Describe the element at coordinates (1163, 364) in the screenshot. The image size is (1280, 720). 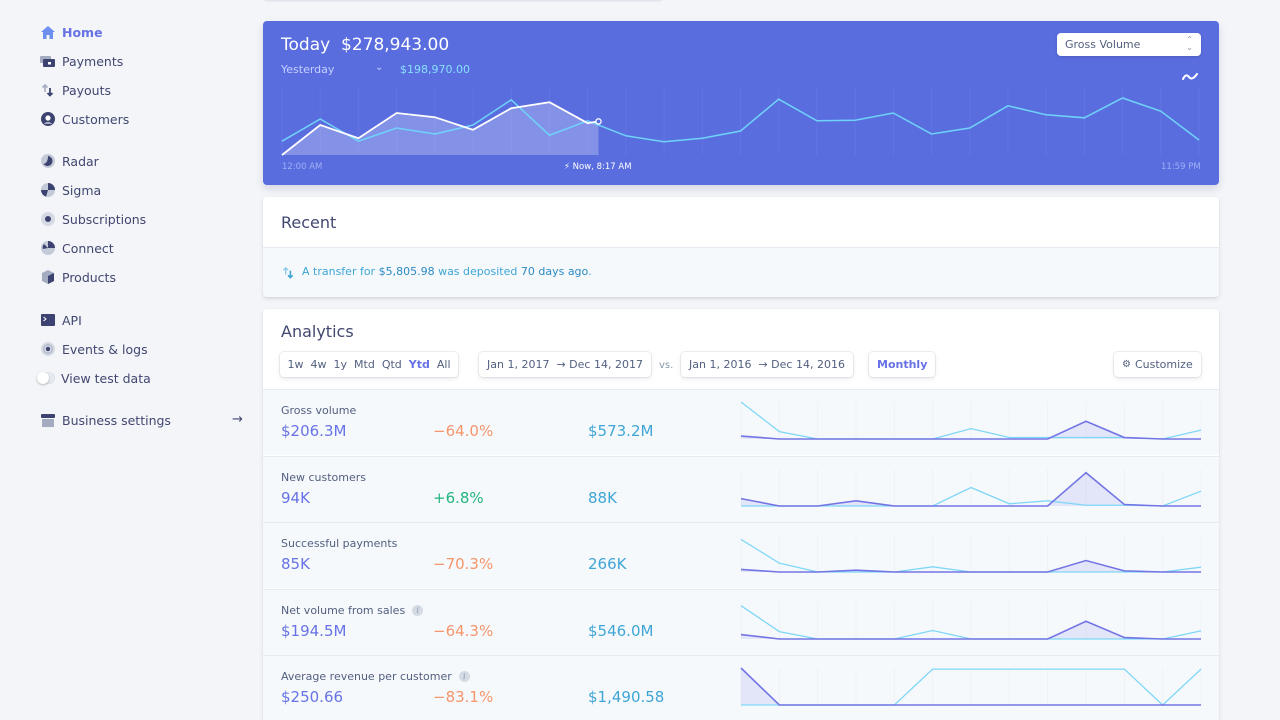
I see `customize-label: Customize` at that location.